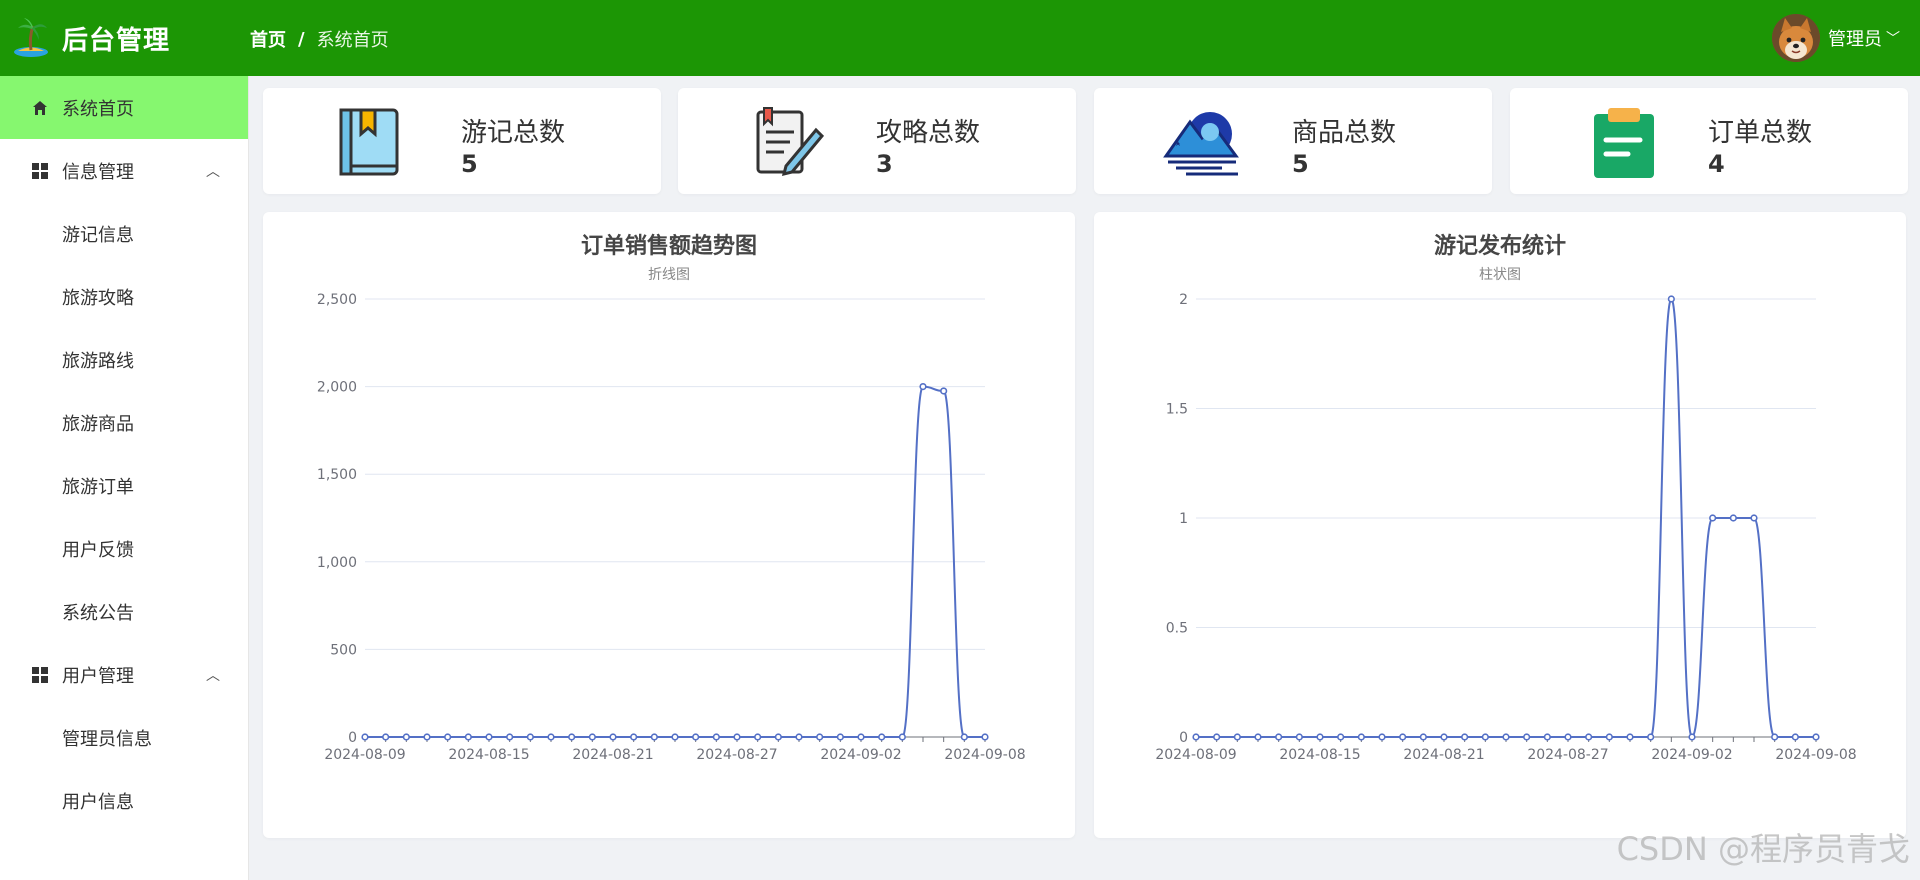 The width and height of the screenshot is (1920, 880). I want to click on chevron-down-icon: ﹀, so click(1893, 38).